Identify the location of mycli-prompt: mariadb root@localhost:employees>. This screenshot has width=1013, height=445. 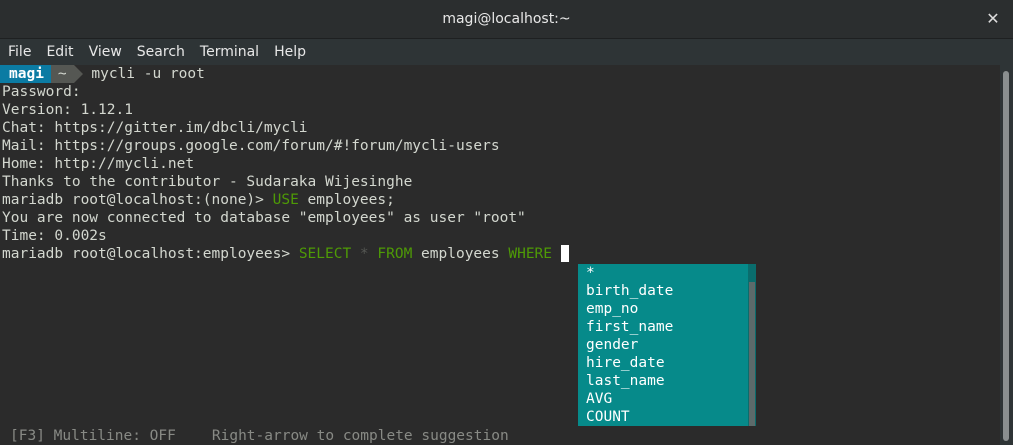
(150, 254).